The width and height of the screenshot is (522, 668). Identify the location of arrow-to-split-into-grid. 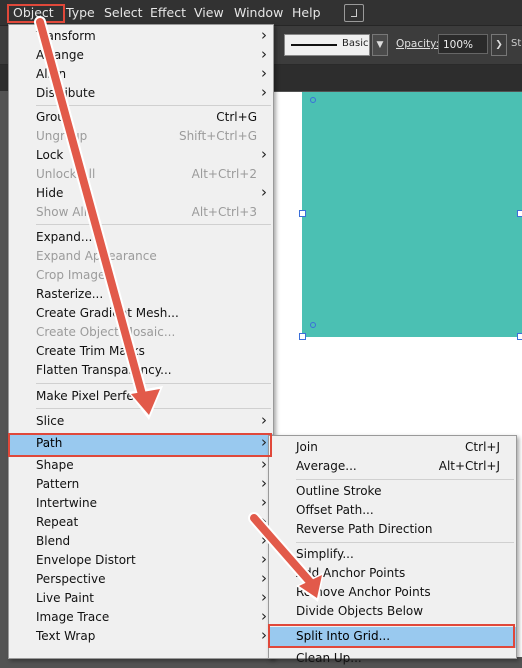
(286, 557).